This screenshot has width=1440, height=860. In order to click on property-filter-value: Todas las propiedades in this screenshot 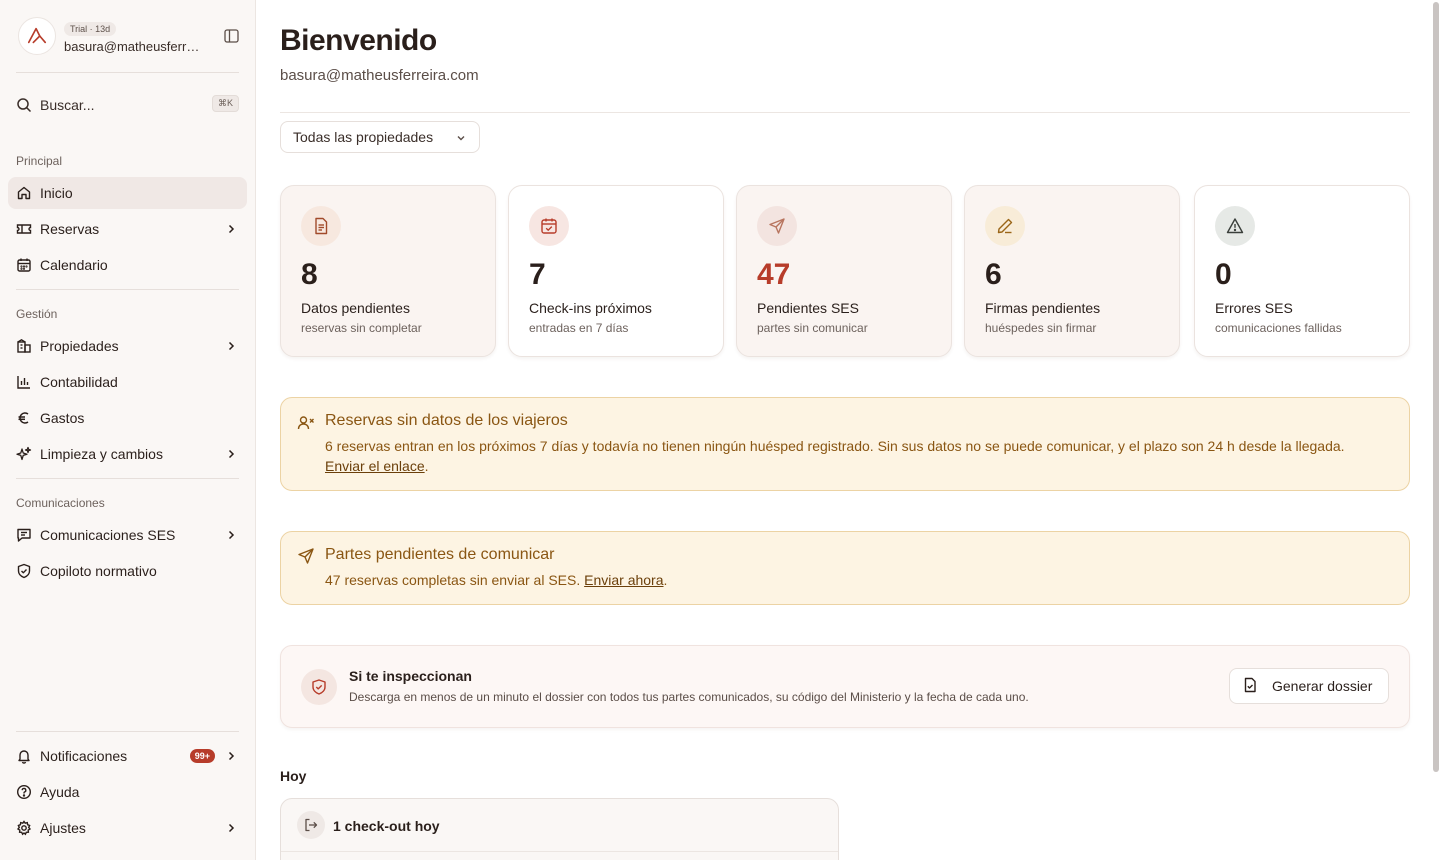, I will do `click(363, 137)`.